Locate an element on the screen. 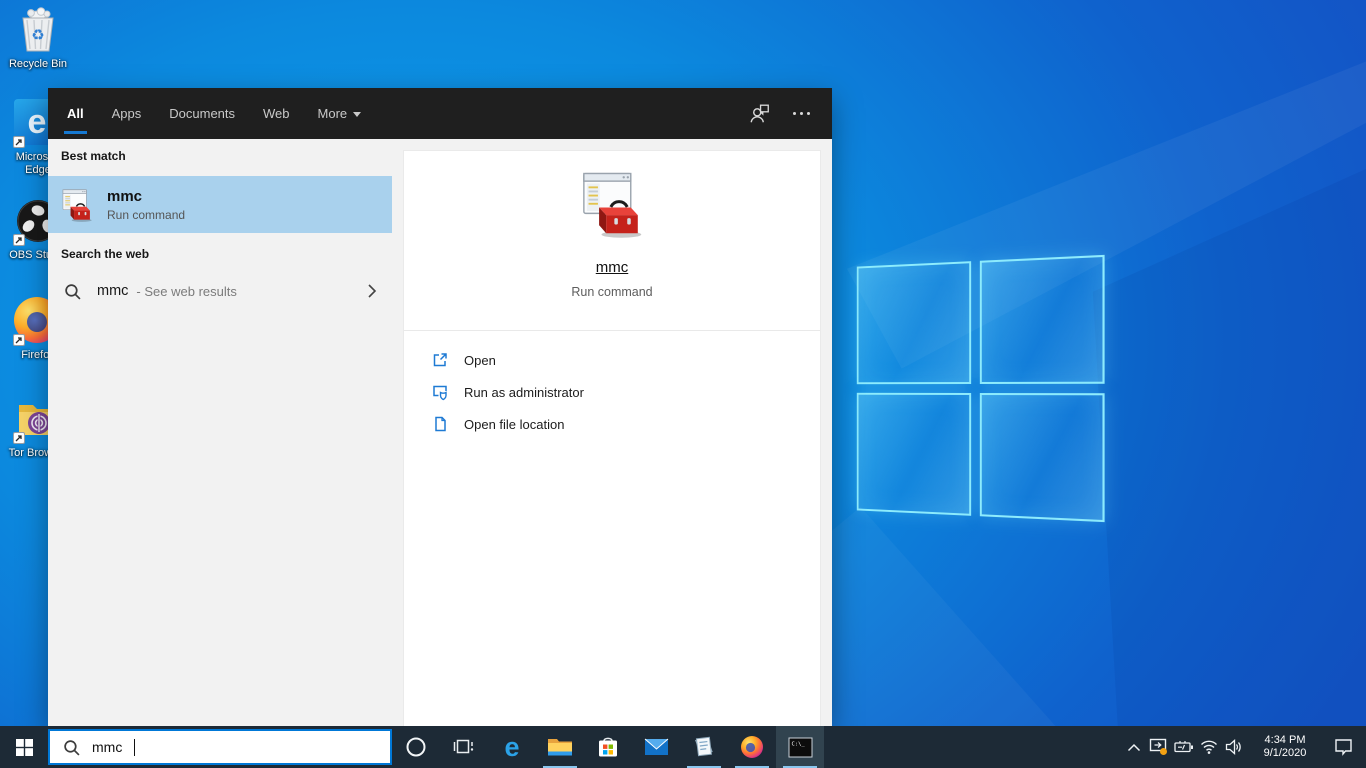 The image size is (1366, 768). taskbar-file-explorer is located at coordinates (560, 747).